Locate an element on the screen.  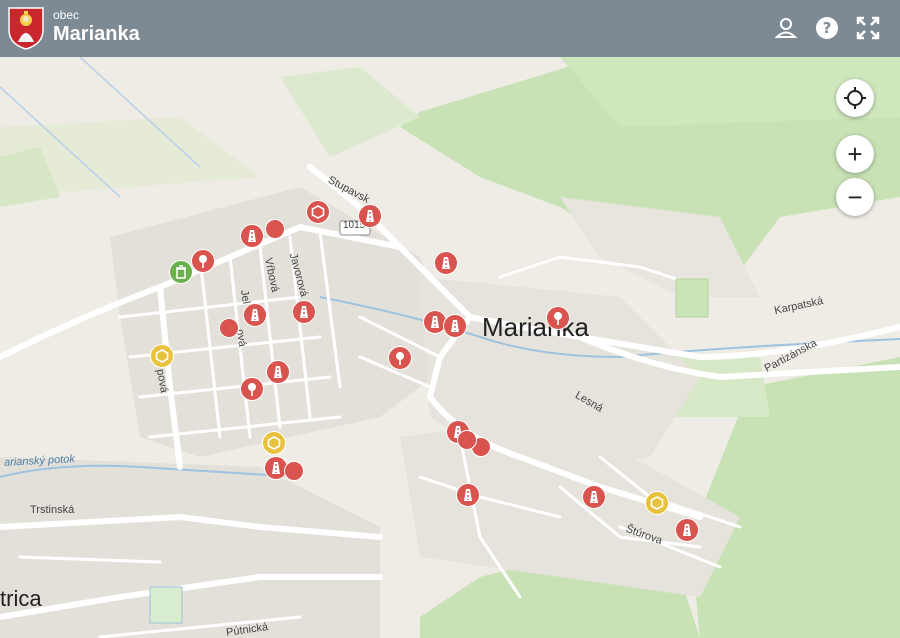
waste-bin-marker is located at coordinates (181, 272).